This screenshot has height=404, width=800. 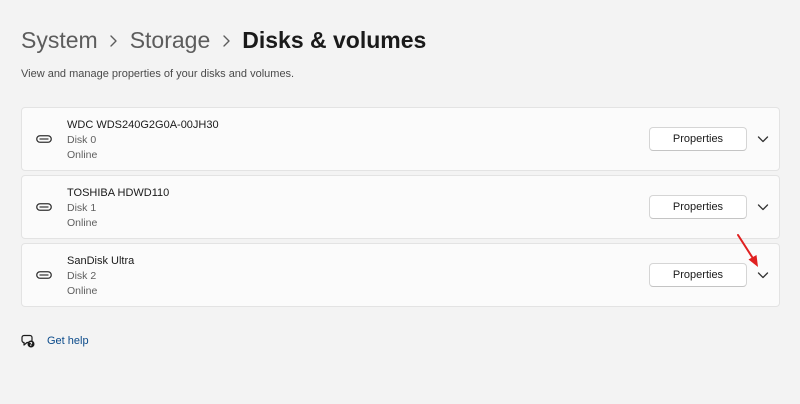 What do you see at coordinates (118, 208) in the screenshot?
I see `disk-info: TOSHIBA HDWD110 Disk 1 Online` at bounding box center [118, 208].